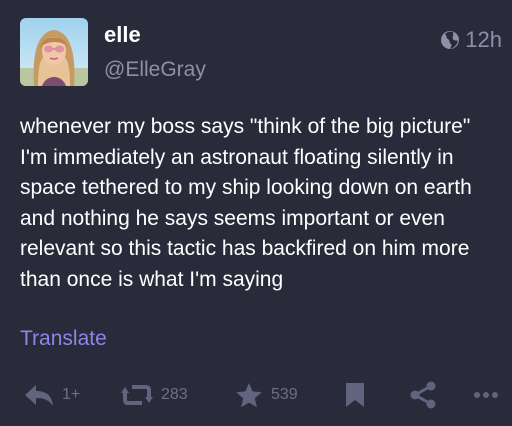 The height and width of the screenshot is (426, 512). What do you see at coordinates (155, 70) in the screenshot?
I see `account-handle: @ElleGray` at bounding box center [155, 70].